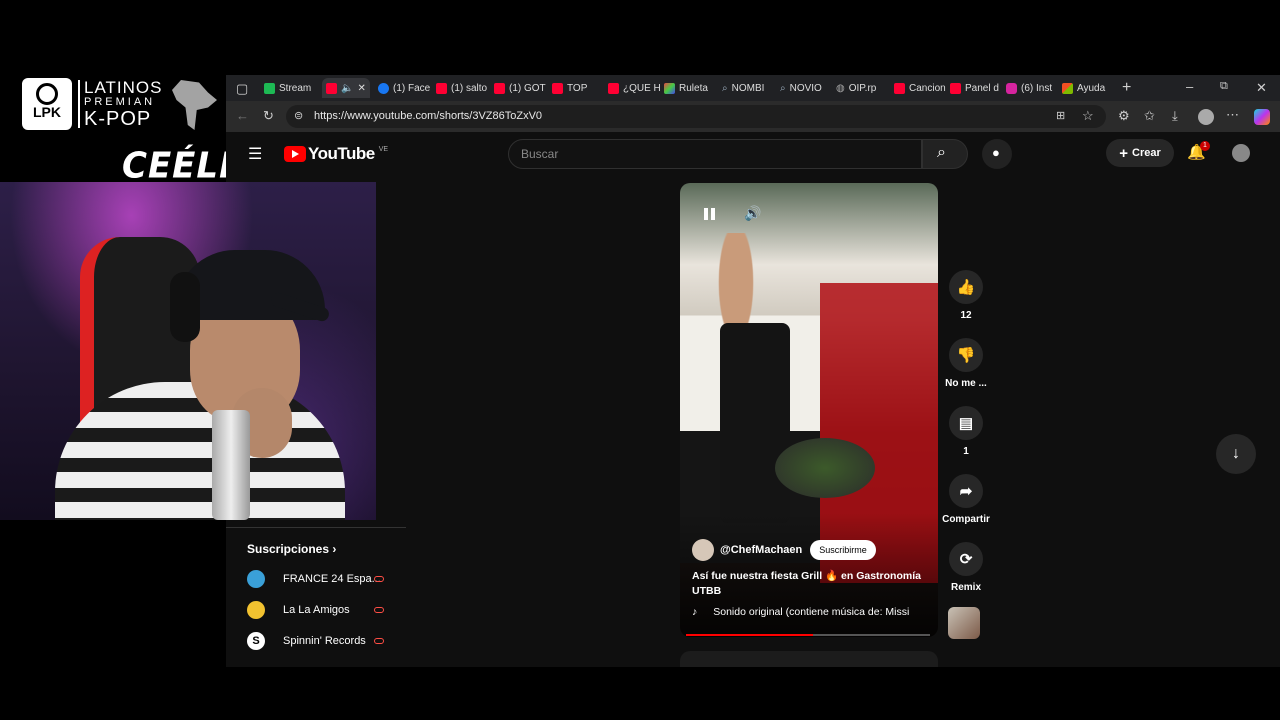  I want to click on hamburger-menu-icon: ☰, so click(255, 154).